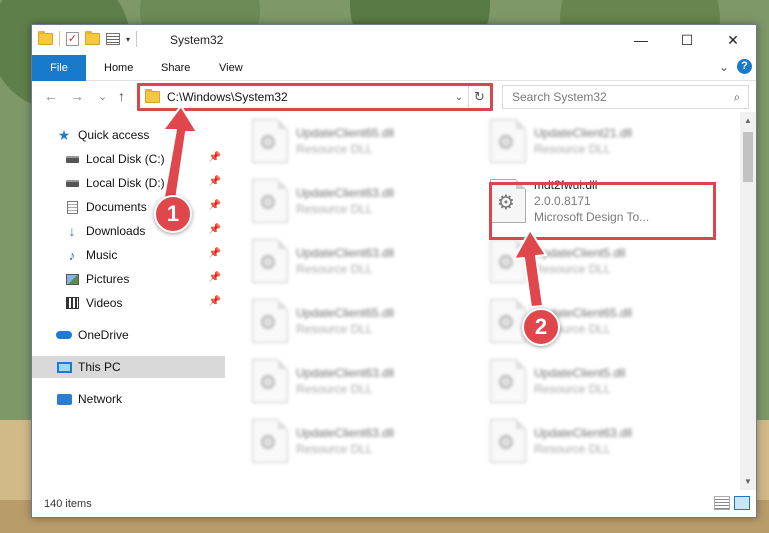 The image size is (769, 533). I want to click on file-name: UpdateClient21.dll, so click(583, 133).